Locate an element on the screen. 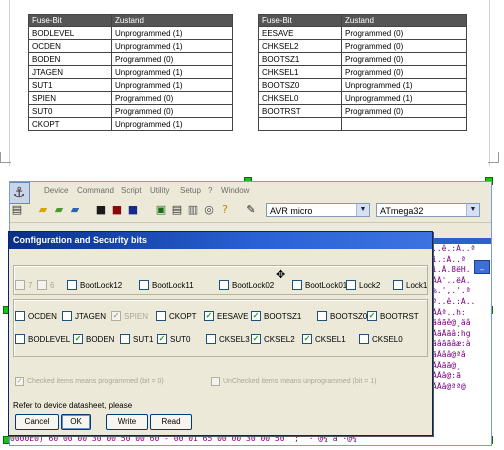  read-button: Read is located at coordinates (171, 422).